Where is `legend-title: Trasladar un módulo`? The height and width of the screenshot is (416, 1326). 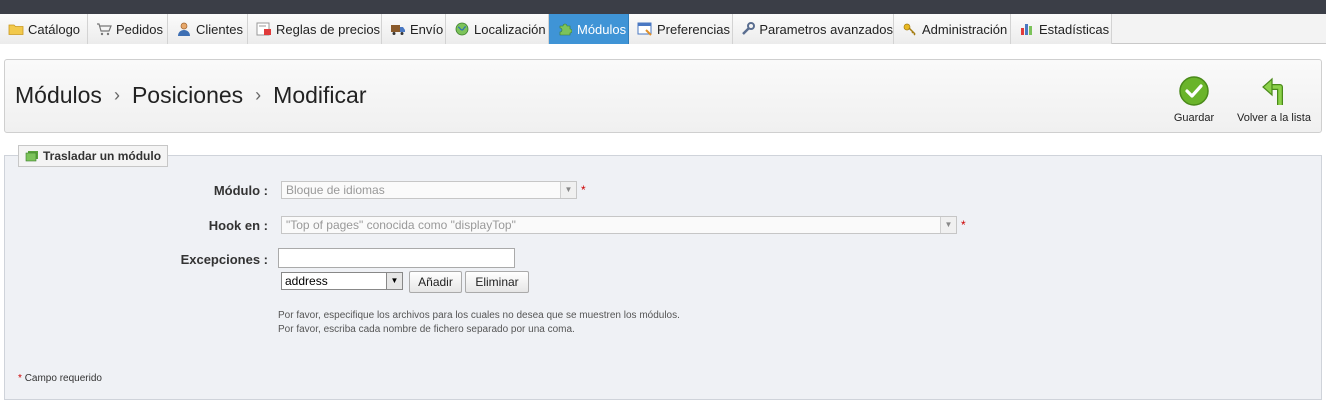
legend-title: Trasladar un módulo is located at coordinates (102, 156).